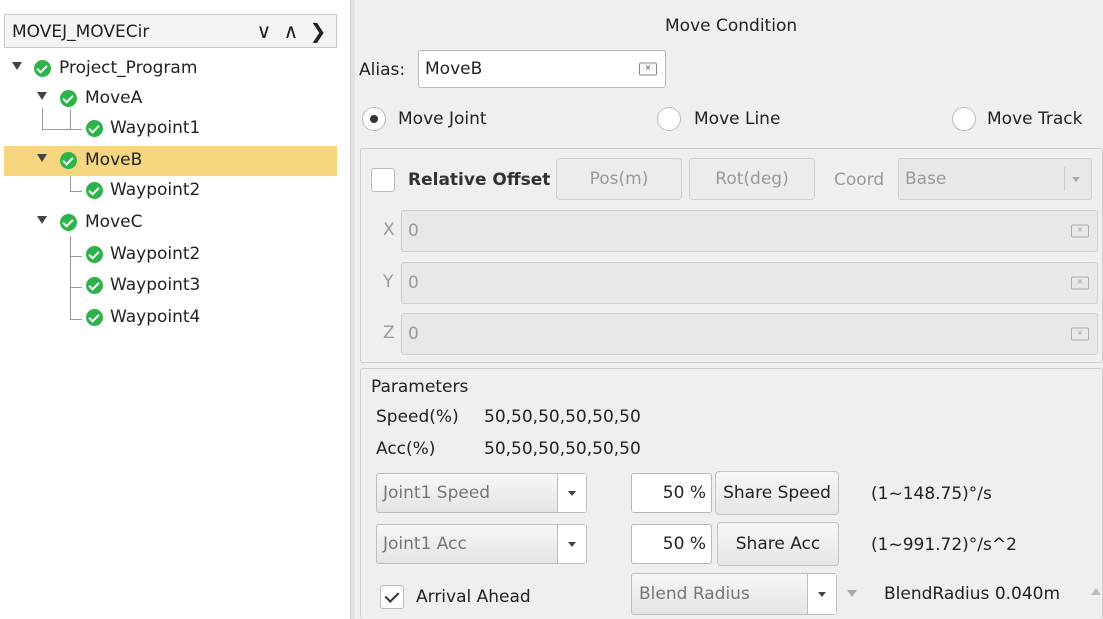 Image resolution: width=1103 pixels, height=619 pixels. Describe the element at coordinates (128, 68) in the screenshot. I see `tree-item-label: Project_Program` at that location.